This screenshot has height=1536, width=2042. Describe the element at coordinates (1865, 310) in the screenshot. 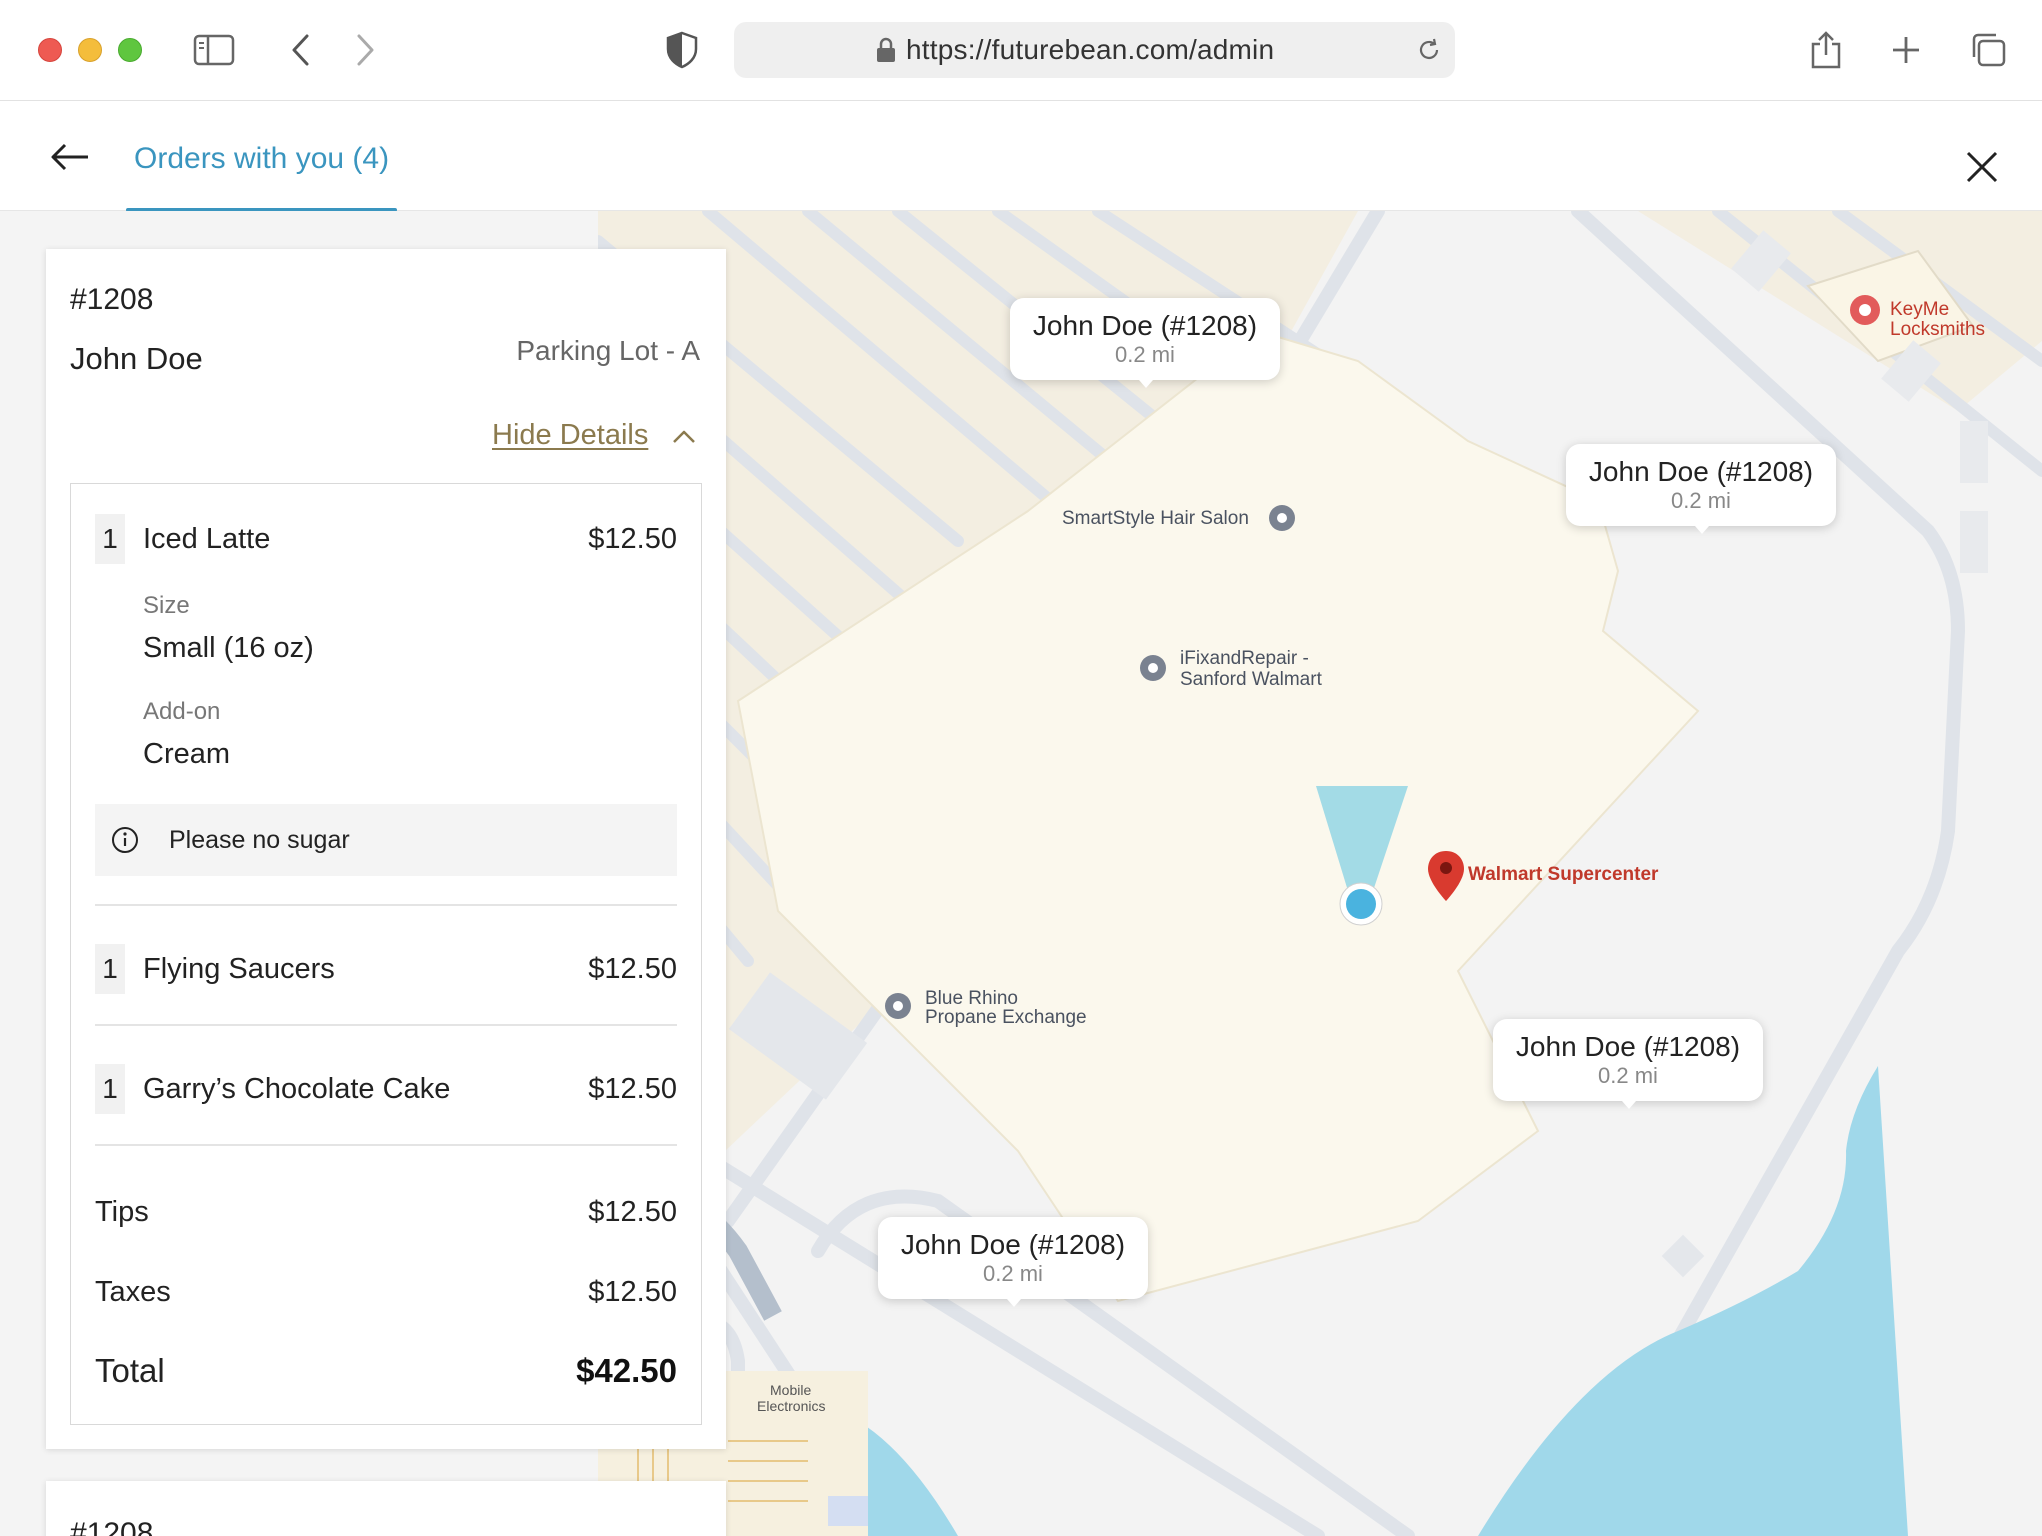

I see `keyme-pin-icon` at that location.